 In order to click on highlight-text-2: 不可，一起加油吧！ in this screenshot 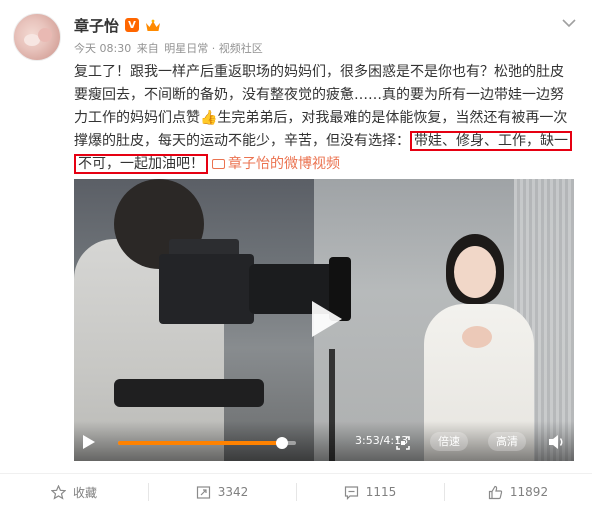, I will do `click(141, 164)`.